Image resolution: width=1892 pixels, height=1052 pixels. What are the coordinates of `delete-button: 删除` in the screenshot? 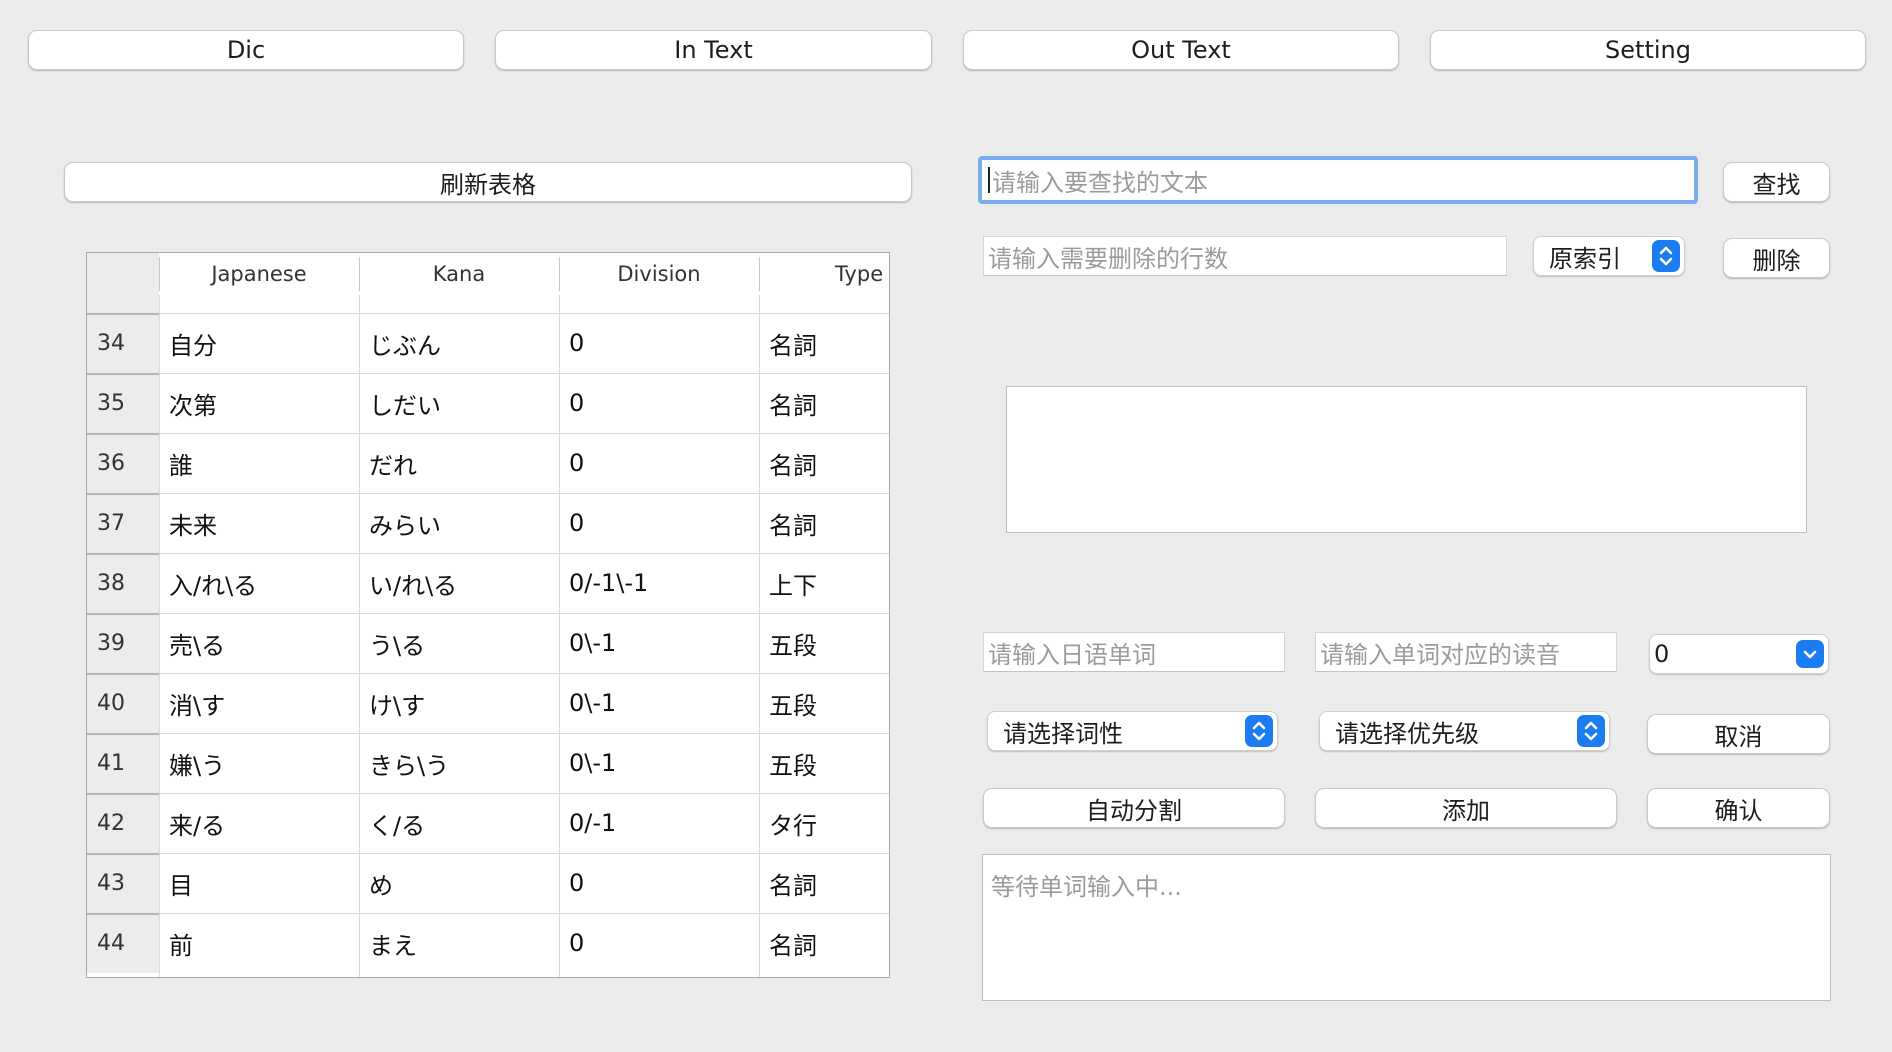 It's located at (1776, 258).